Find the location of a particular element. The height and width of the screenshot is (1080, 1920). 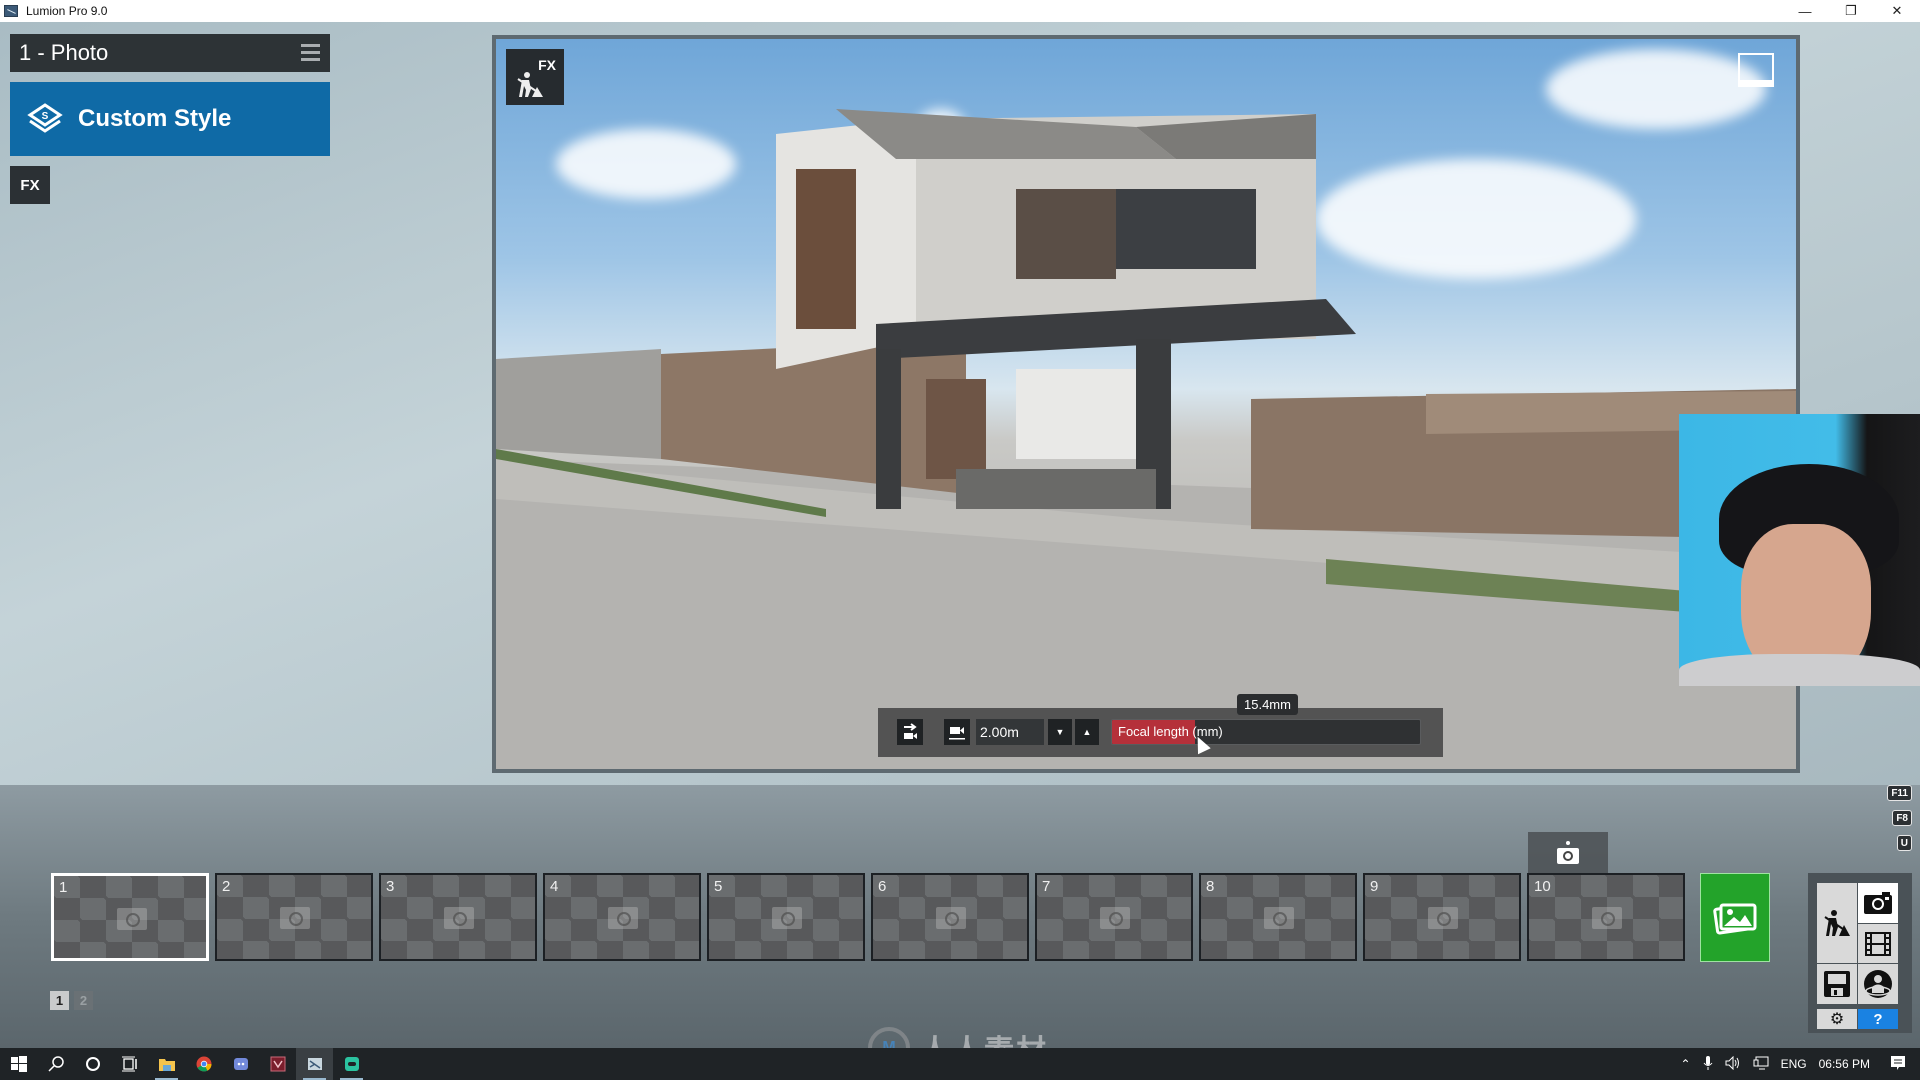

discord-taskbar-button is located at coordinates (240, 1064).